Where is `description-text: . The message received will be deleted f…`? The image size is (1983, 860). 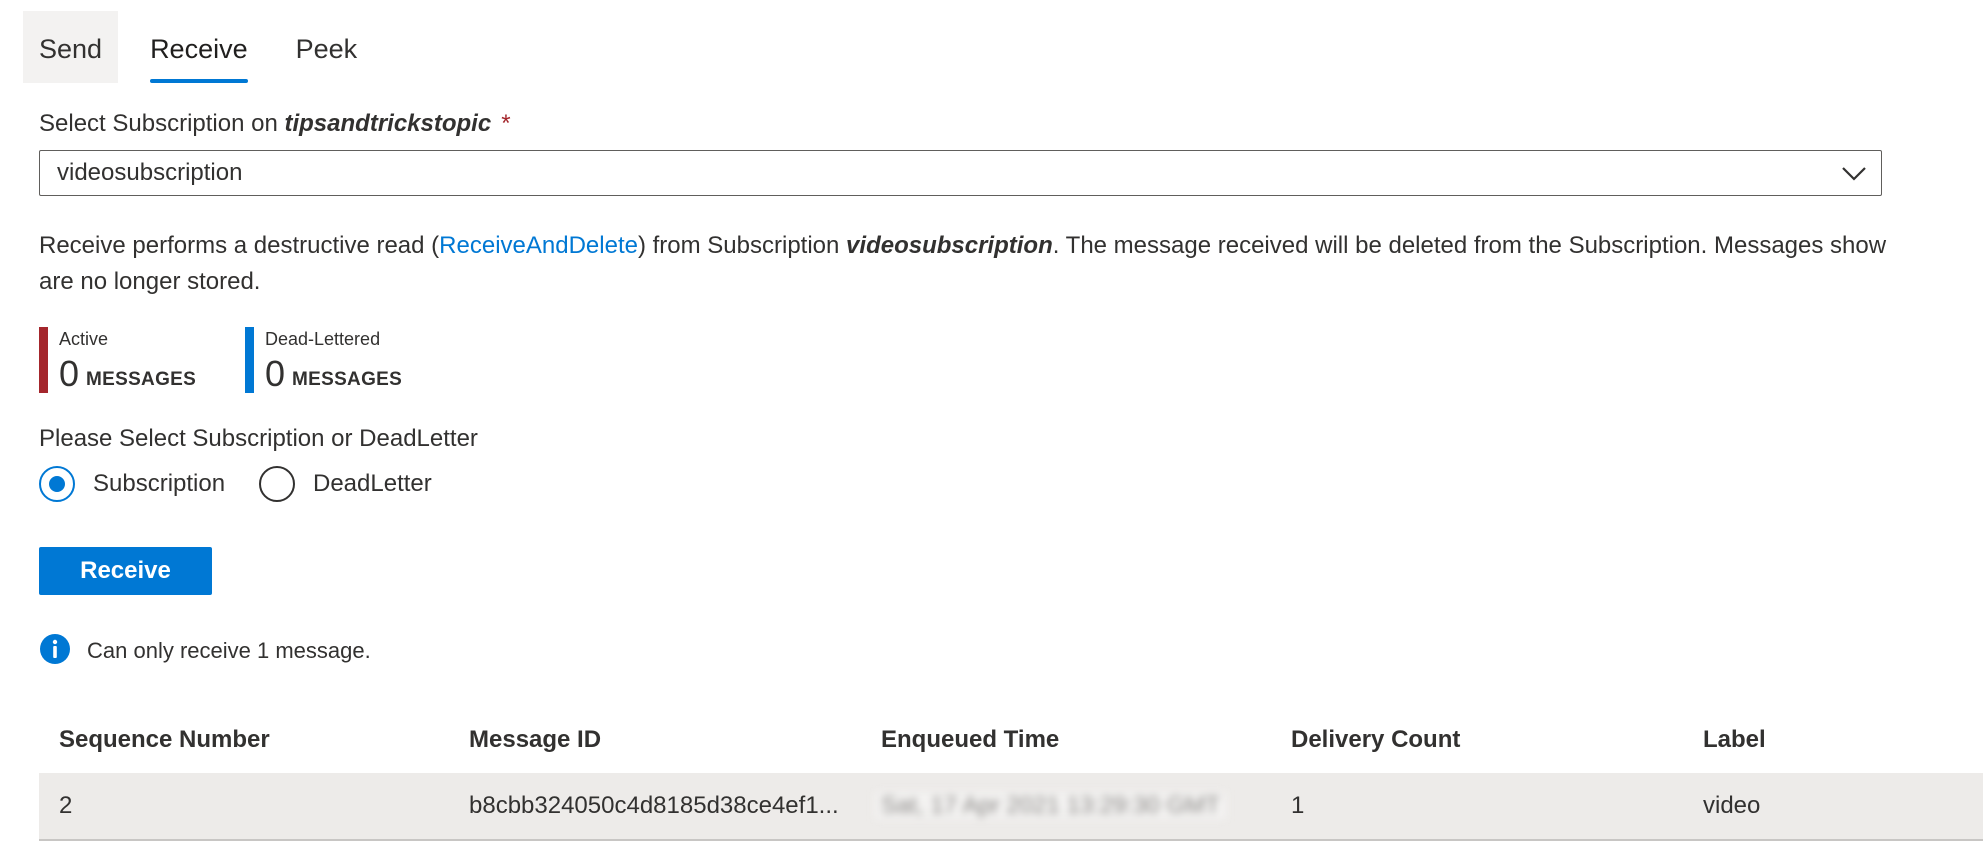 description-text: . The message received will be deleted f… is located at coordinates (1469, 245).